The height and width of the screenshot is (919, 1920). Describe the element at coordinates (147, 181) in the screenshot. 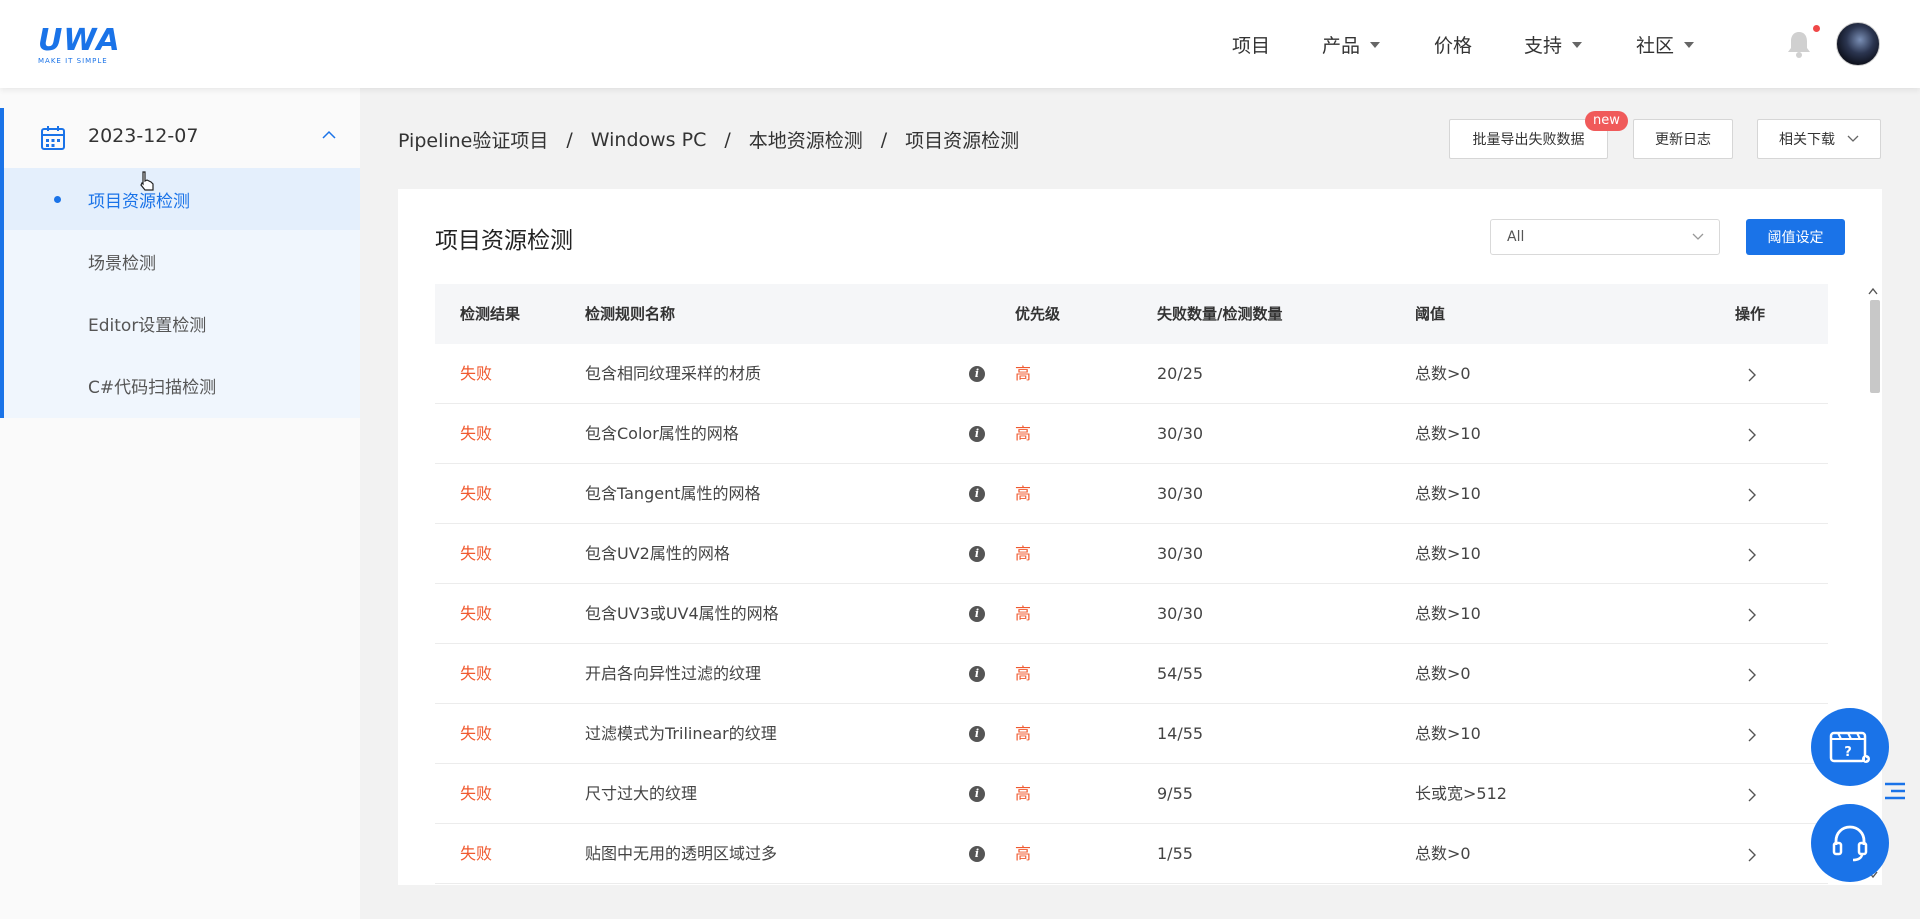

I see `cursor-hand-icon` at that location.